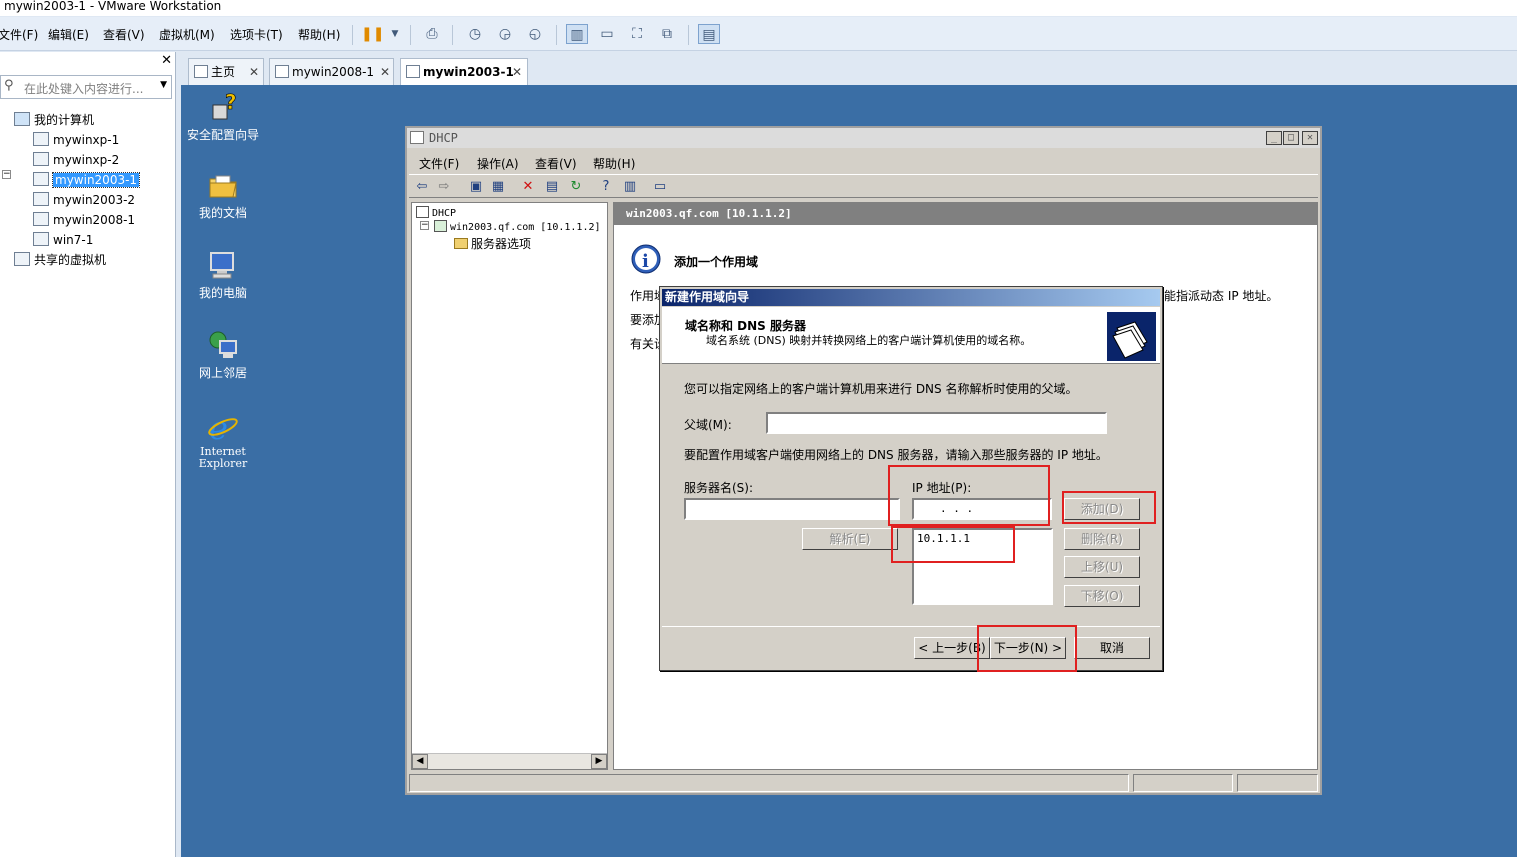 This screenshot has height=857, width=1517. I want to click on tree-server-options: 服务器选项, so click(492, 243).